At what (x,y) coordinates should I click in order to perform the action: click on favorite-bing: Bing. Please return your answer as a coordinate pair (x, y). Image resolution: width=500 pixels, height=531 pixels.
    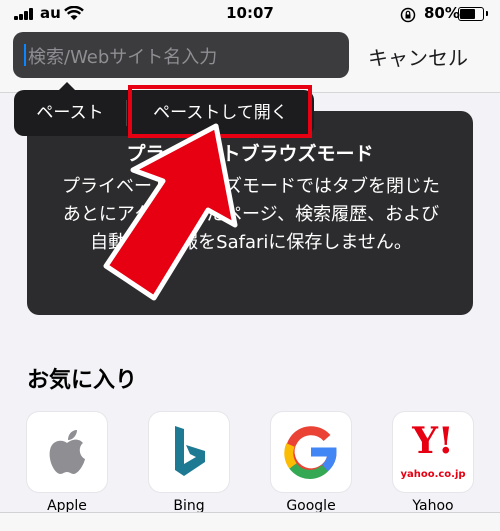
    Looking at the image, I should click on (189, 463).